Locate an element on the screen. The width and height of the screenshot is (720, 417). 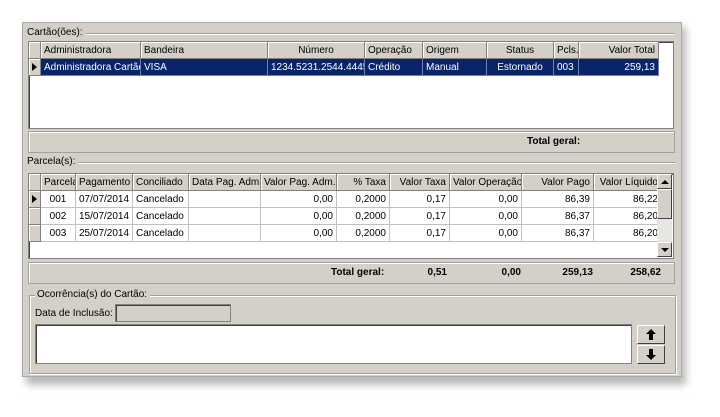
installments-total-label: Total geral: is located at coordinates (358, 272).